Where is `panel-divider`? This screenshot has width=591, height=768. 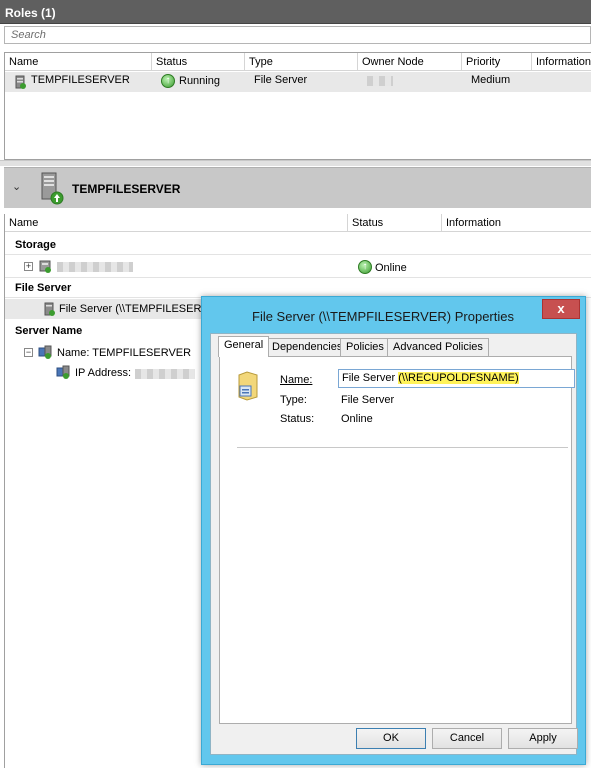
panel-divider is located at coordinates (295, 163).